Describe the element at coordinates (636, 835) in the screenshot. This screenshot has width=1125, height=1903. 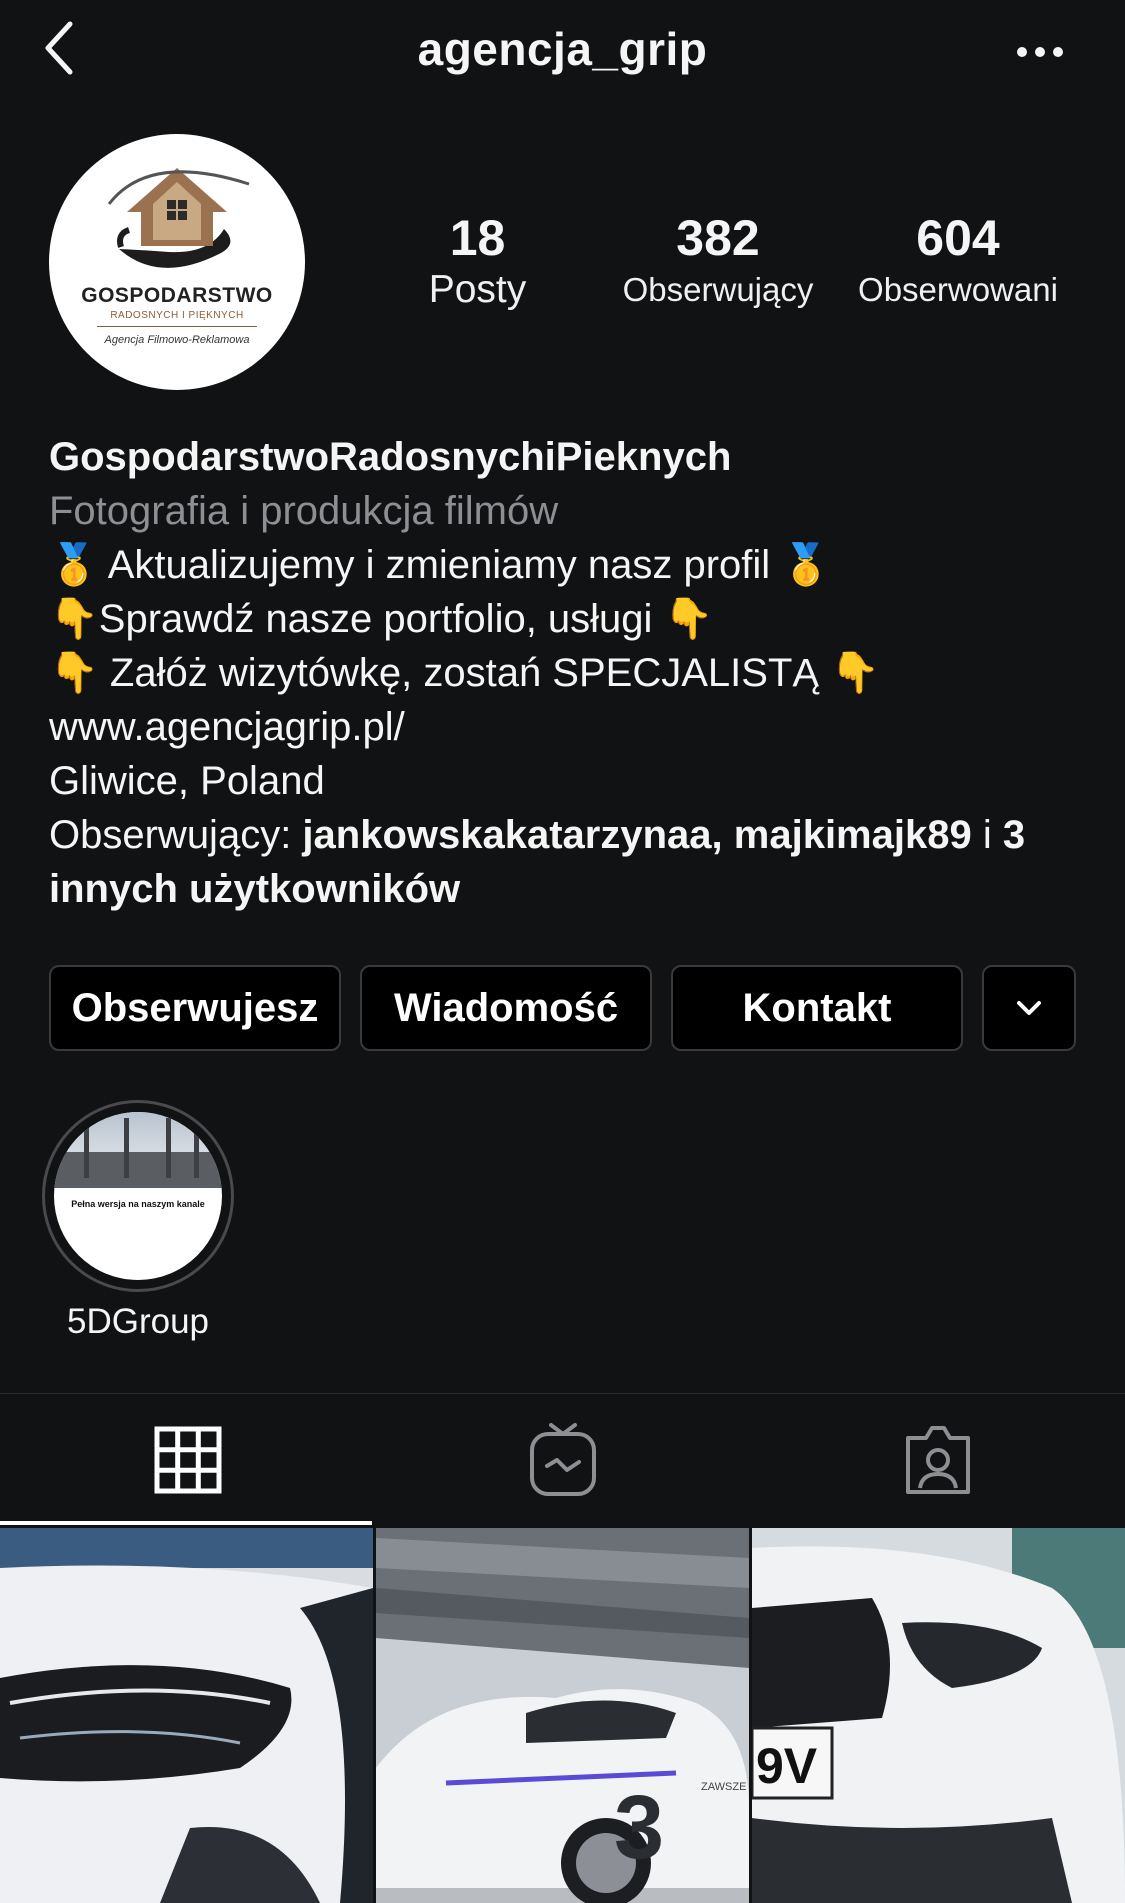
I see `followed-by-users: jankowskakatarzynaa, majkimajk89` at that location.